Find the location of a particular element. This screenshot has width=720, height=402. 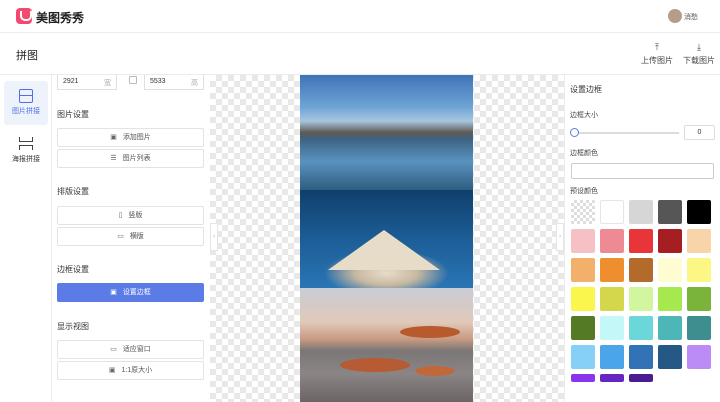

set-border-label: 设置边框 is located at coordinates (136, 292).